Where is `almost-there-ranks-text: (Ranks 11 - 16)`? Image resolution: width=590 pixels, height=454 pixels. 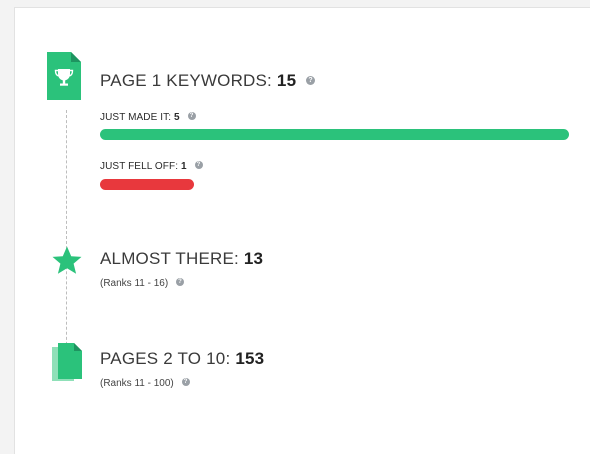
almost-there-ranks-text: (Ranks 11 - 16) is located at coordinates (134, 283).